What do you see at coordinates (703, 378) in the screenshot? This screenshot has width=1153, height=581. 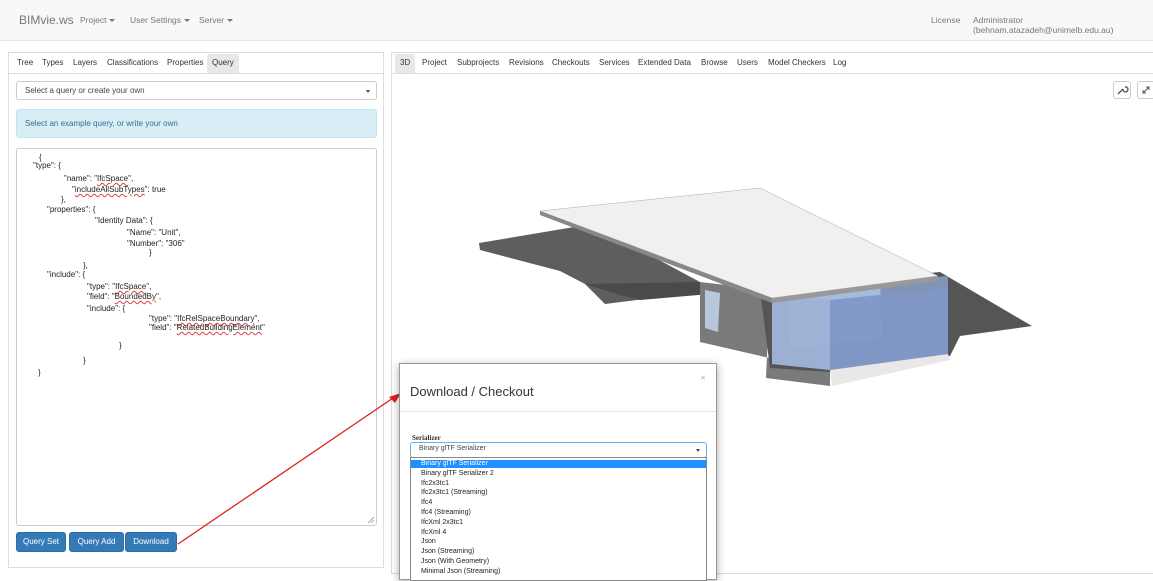 I see `close-icon: ×` at bounding box center [703, 378].